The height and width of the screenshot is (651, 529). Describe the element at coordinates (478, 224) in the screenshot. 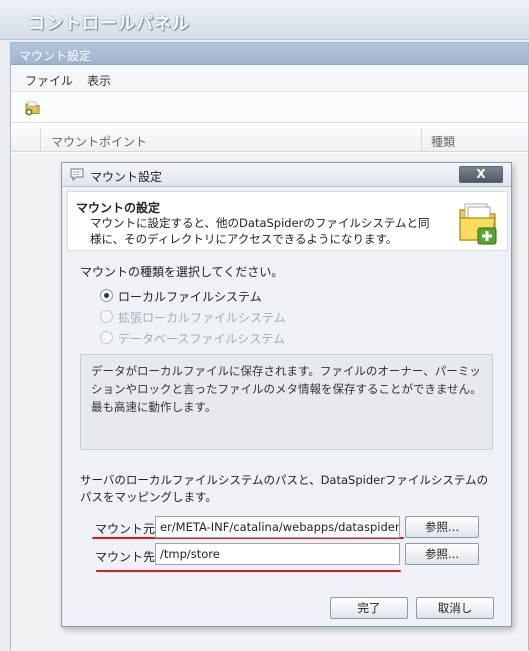

I see `add-folder-icon` at that location.